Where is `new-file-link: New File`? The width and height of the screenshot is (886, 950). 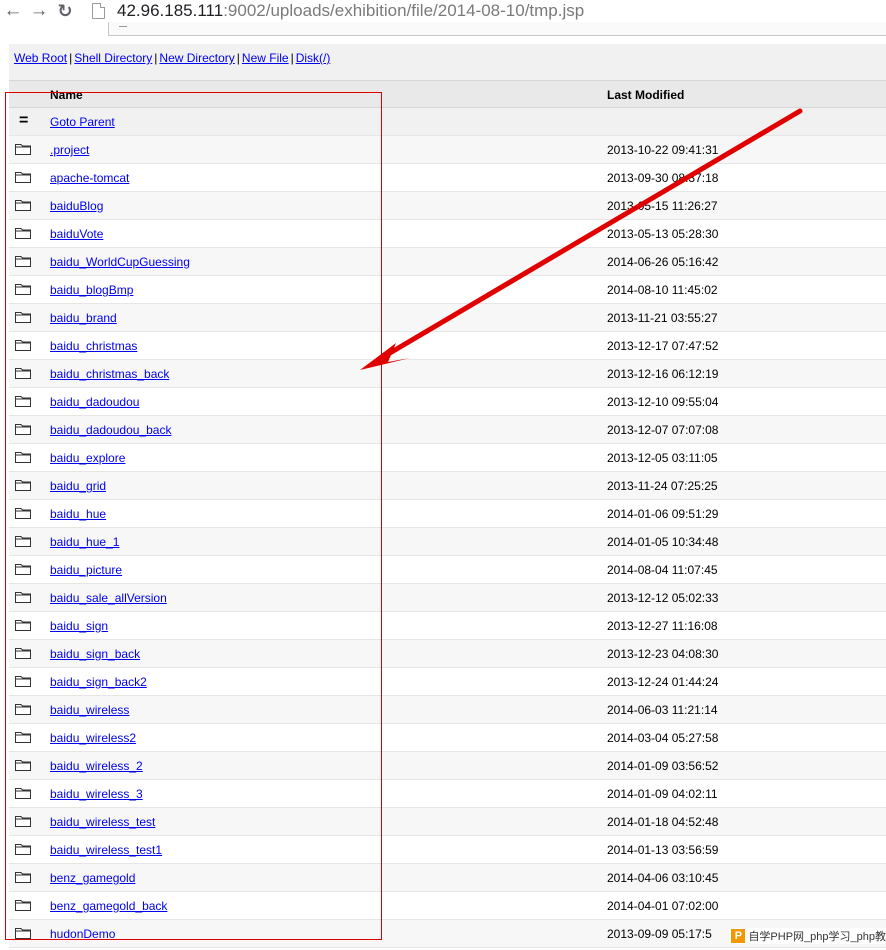
new-file-link: New File is located at coordinates (265, 58).